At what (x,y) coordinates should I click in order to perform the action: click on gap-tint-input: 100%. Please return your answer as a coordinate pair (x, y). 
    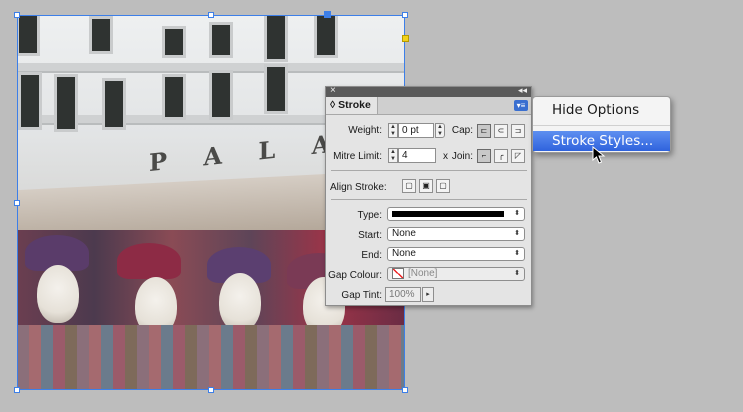
    Looking at the image, I should click on (403, 294).